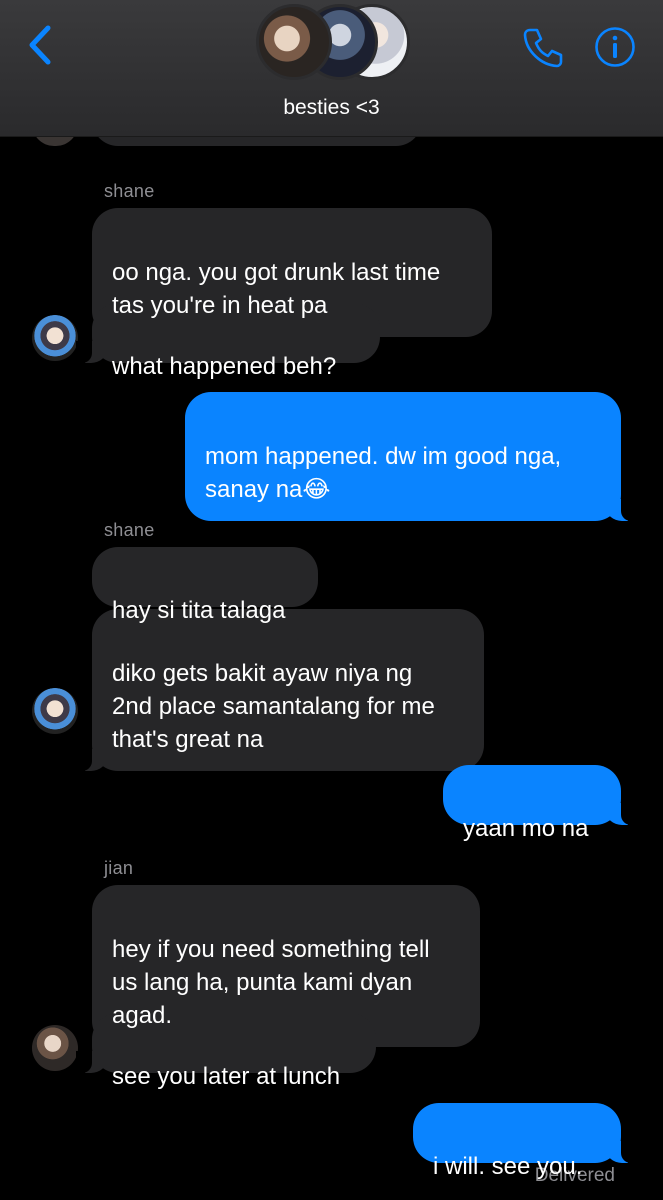  What do you see at coordinates (540, 803) in the screenshot?
I see `message-bubble: yaan mo na` at bounding box center [540, 803].